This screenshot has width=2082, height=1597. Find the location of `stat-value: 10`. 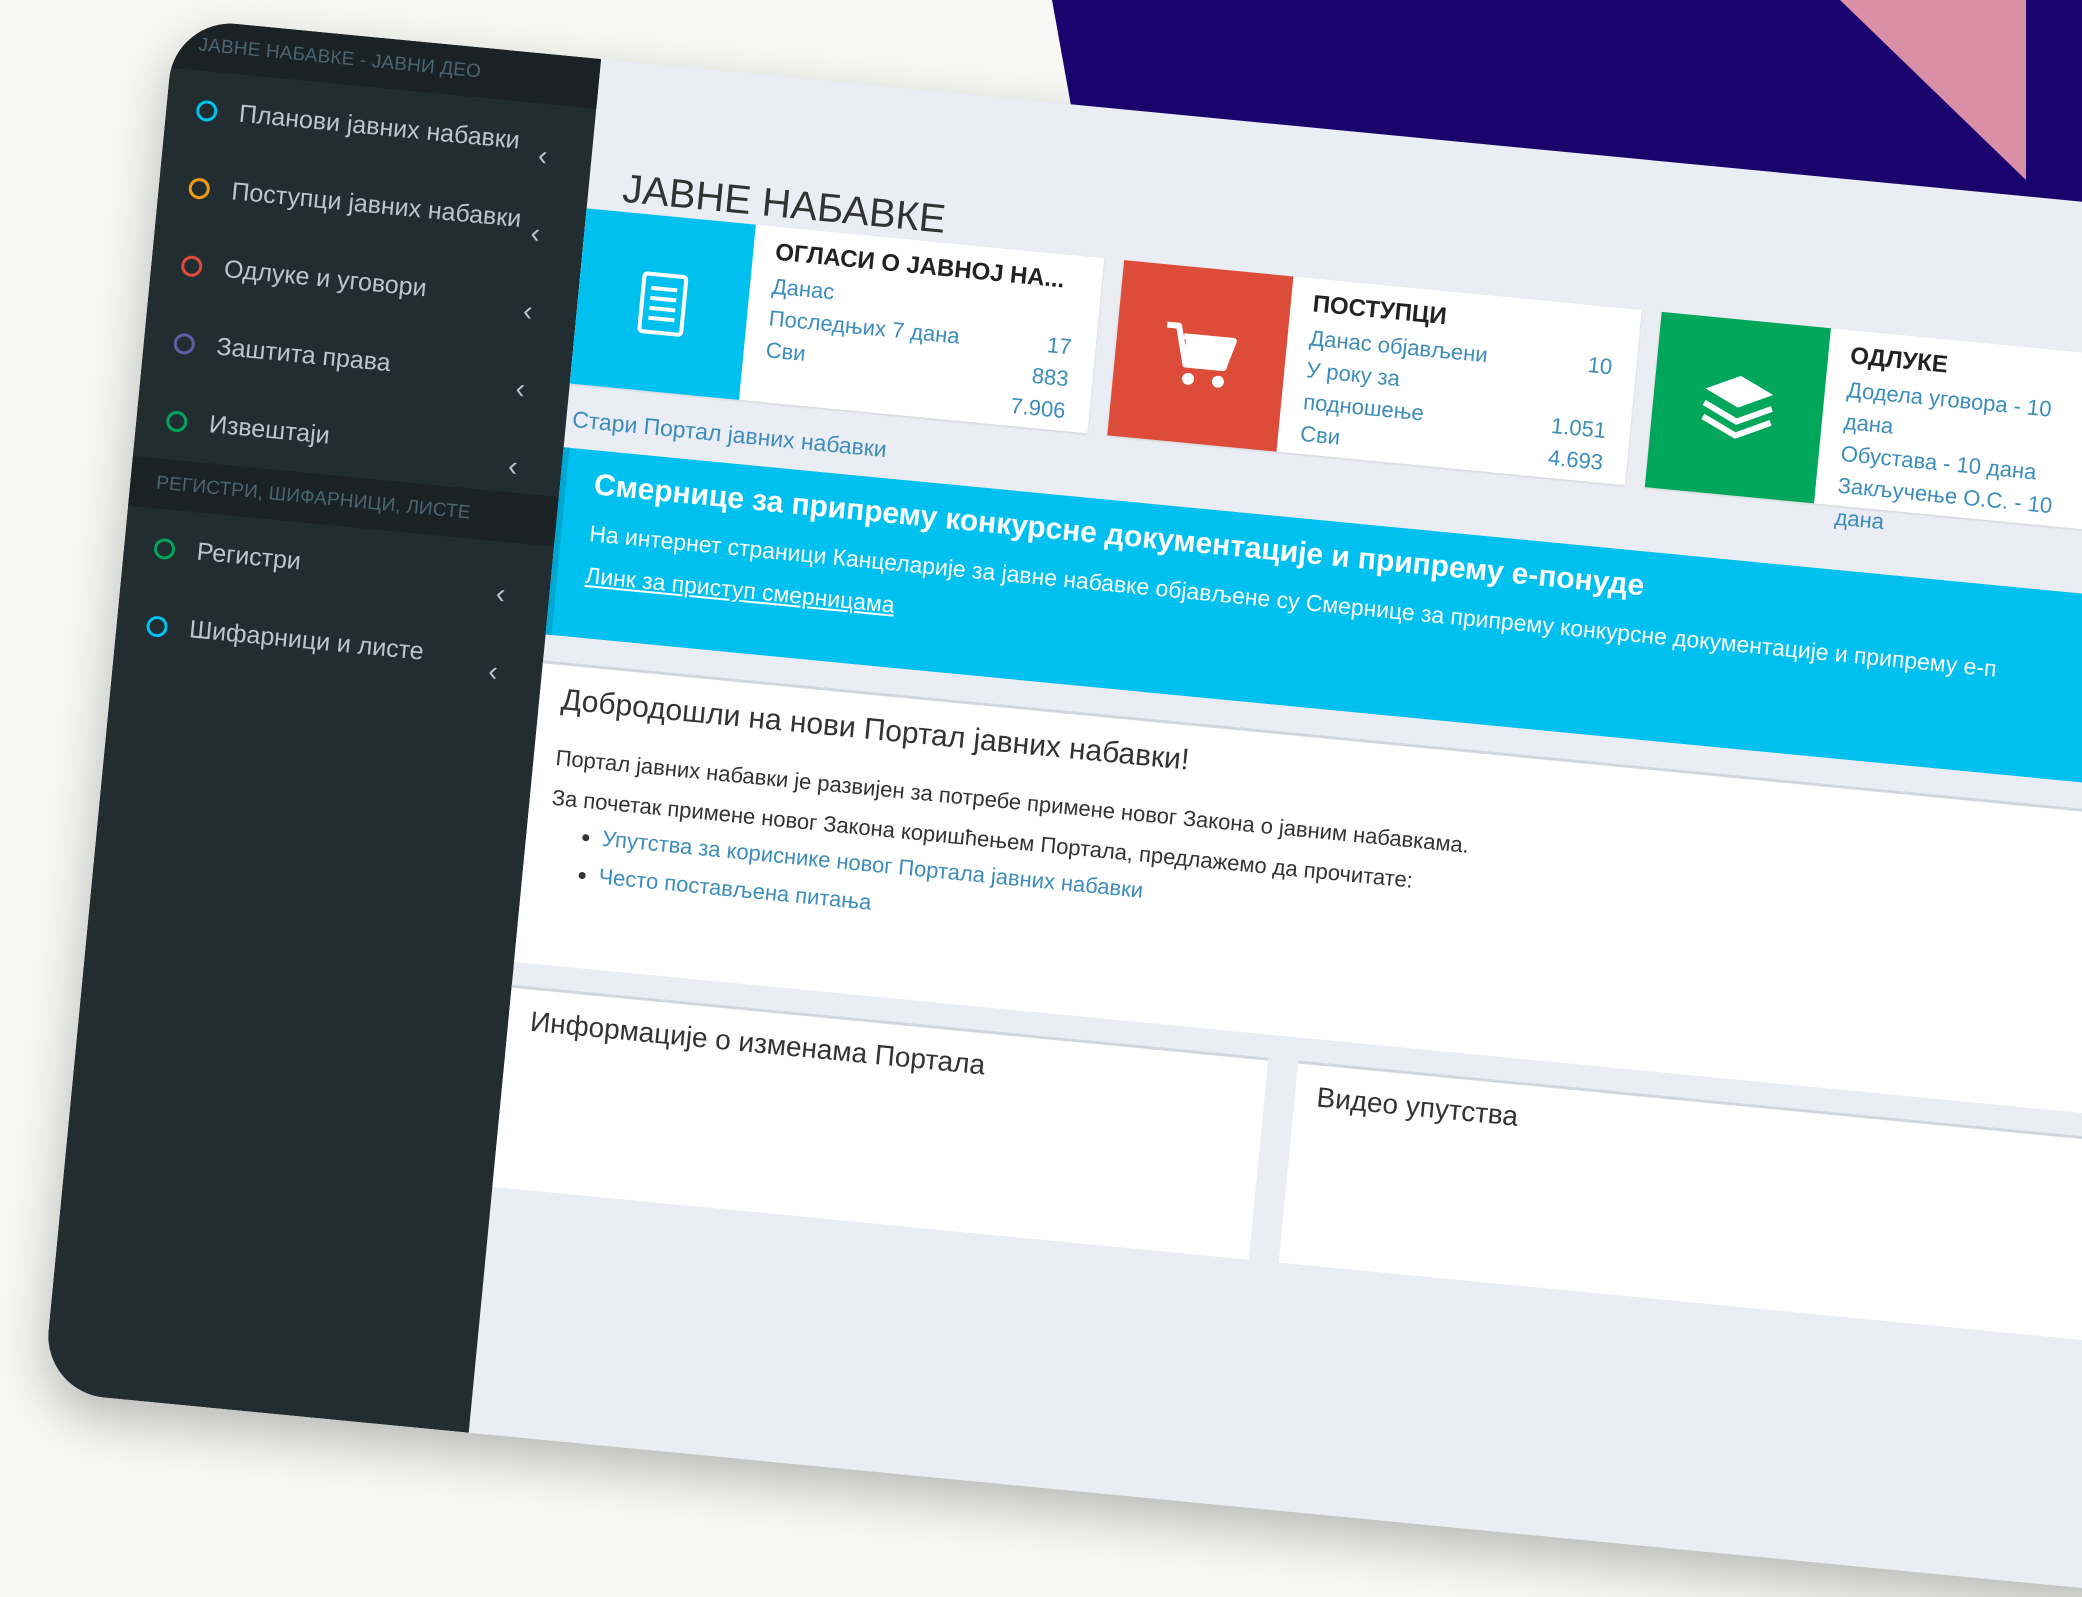

stat-value: 10 is located at coordinates (1600, 366).